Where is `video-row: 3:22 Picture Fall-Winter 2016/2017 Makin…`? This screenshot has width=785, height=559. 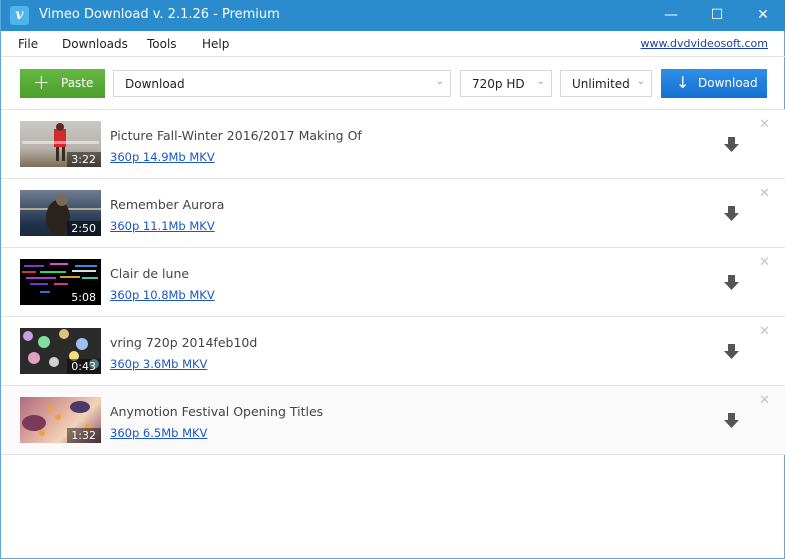 video-row: 3:22 Picture Fall-Winter 2016/2017 Makin… is located at coordinates (393, 144).